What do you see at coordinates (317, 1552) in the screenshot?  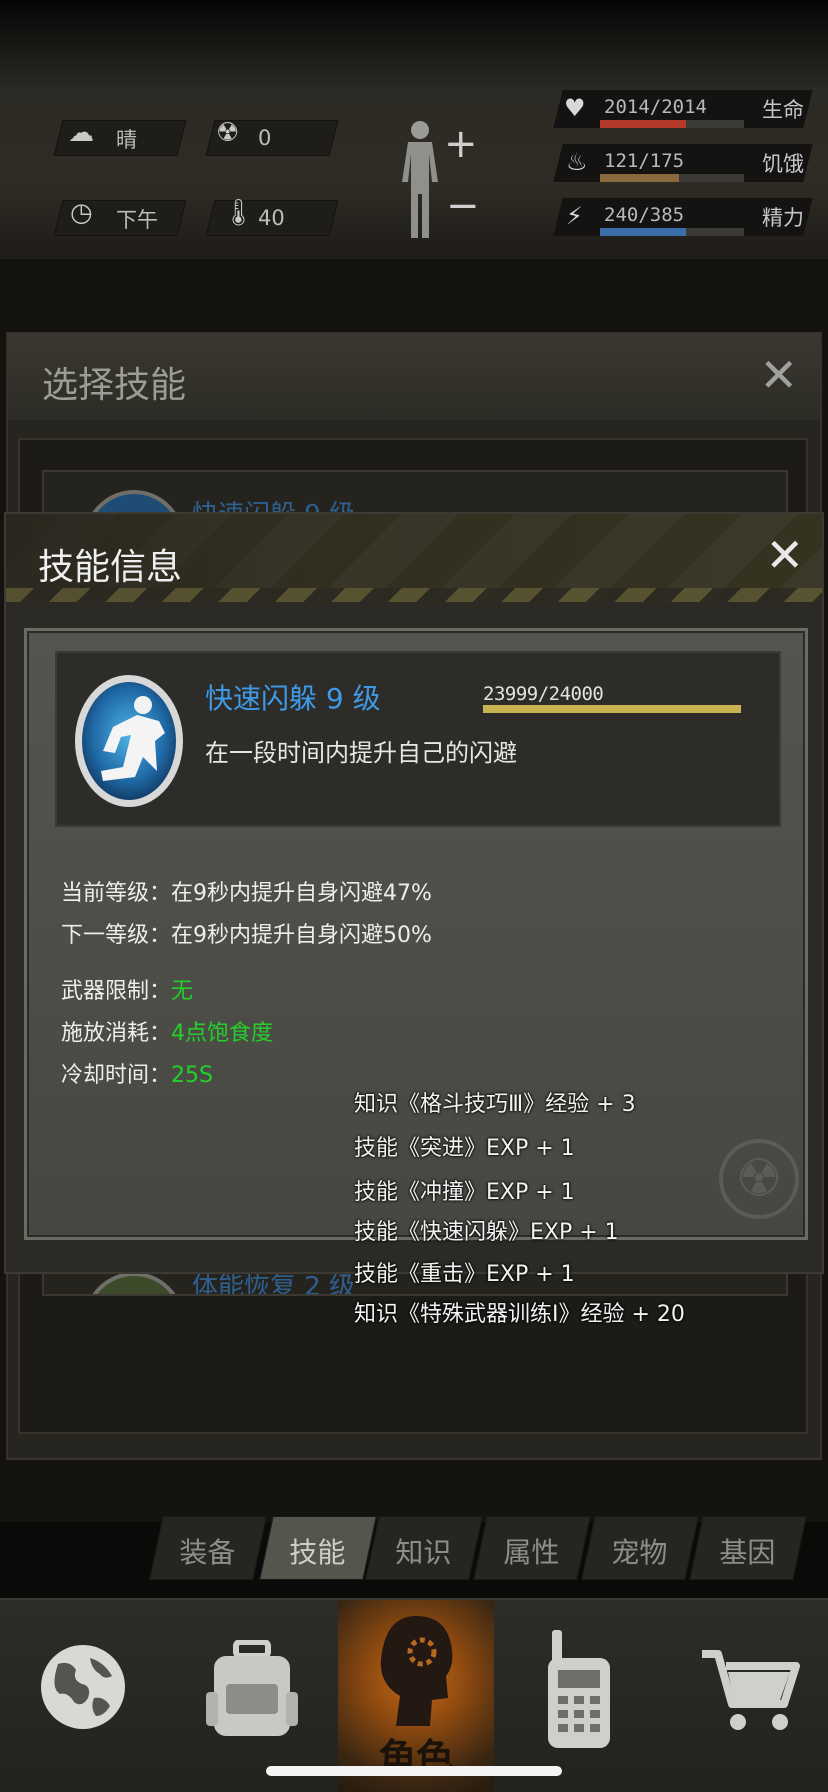 I see `tab-label: 技能` at bounding box center [317, 1552].